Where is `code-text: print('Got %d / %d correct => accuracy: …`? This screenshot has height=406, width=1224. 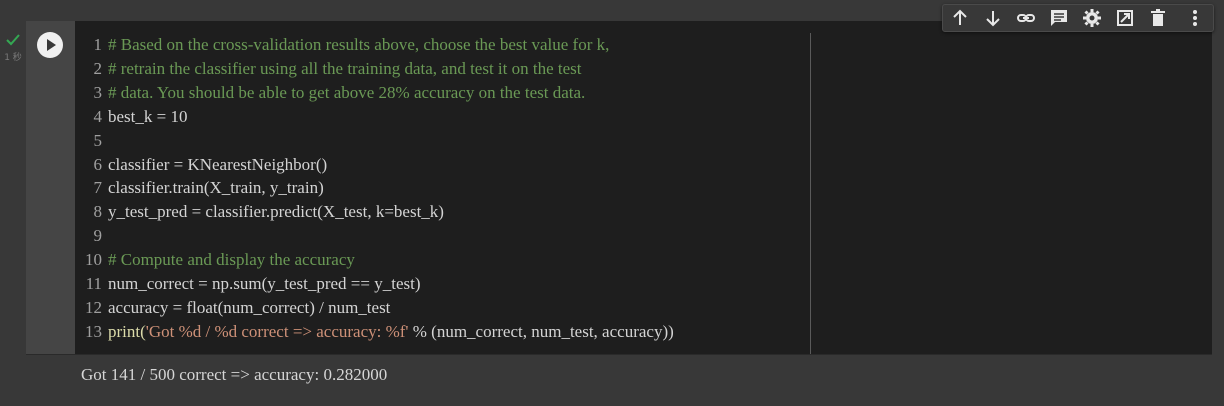 code-text: print('Got %d / %d correct => accuracy: … is located at coordinates (391, 332).